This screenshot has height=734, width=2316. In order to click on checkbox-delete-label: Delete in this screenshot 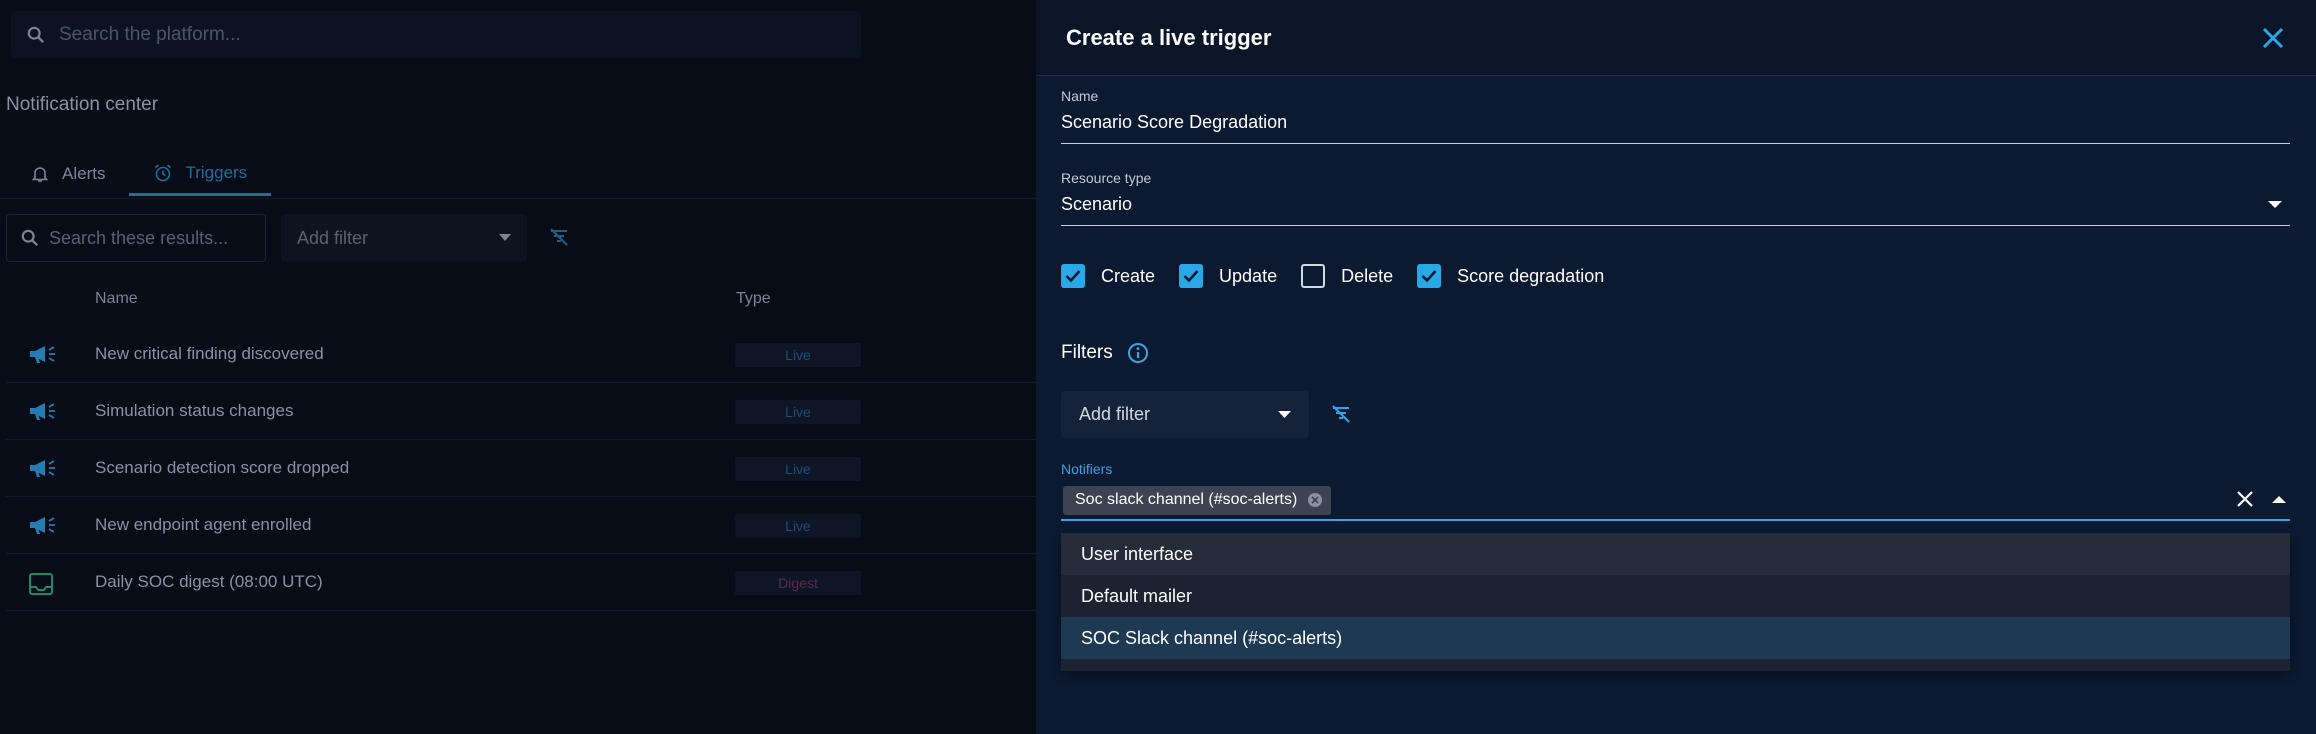, I will do `click(1367, 275)`.